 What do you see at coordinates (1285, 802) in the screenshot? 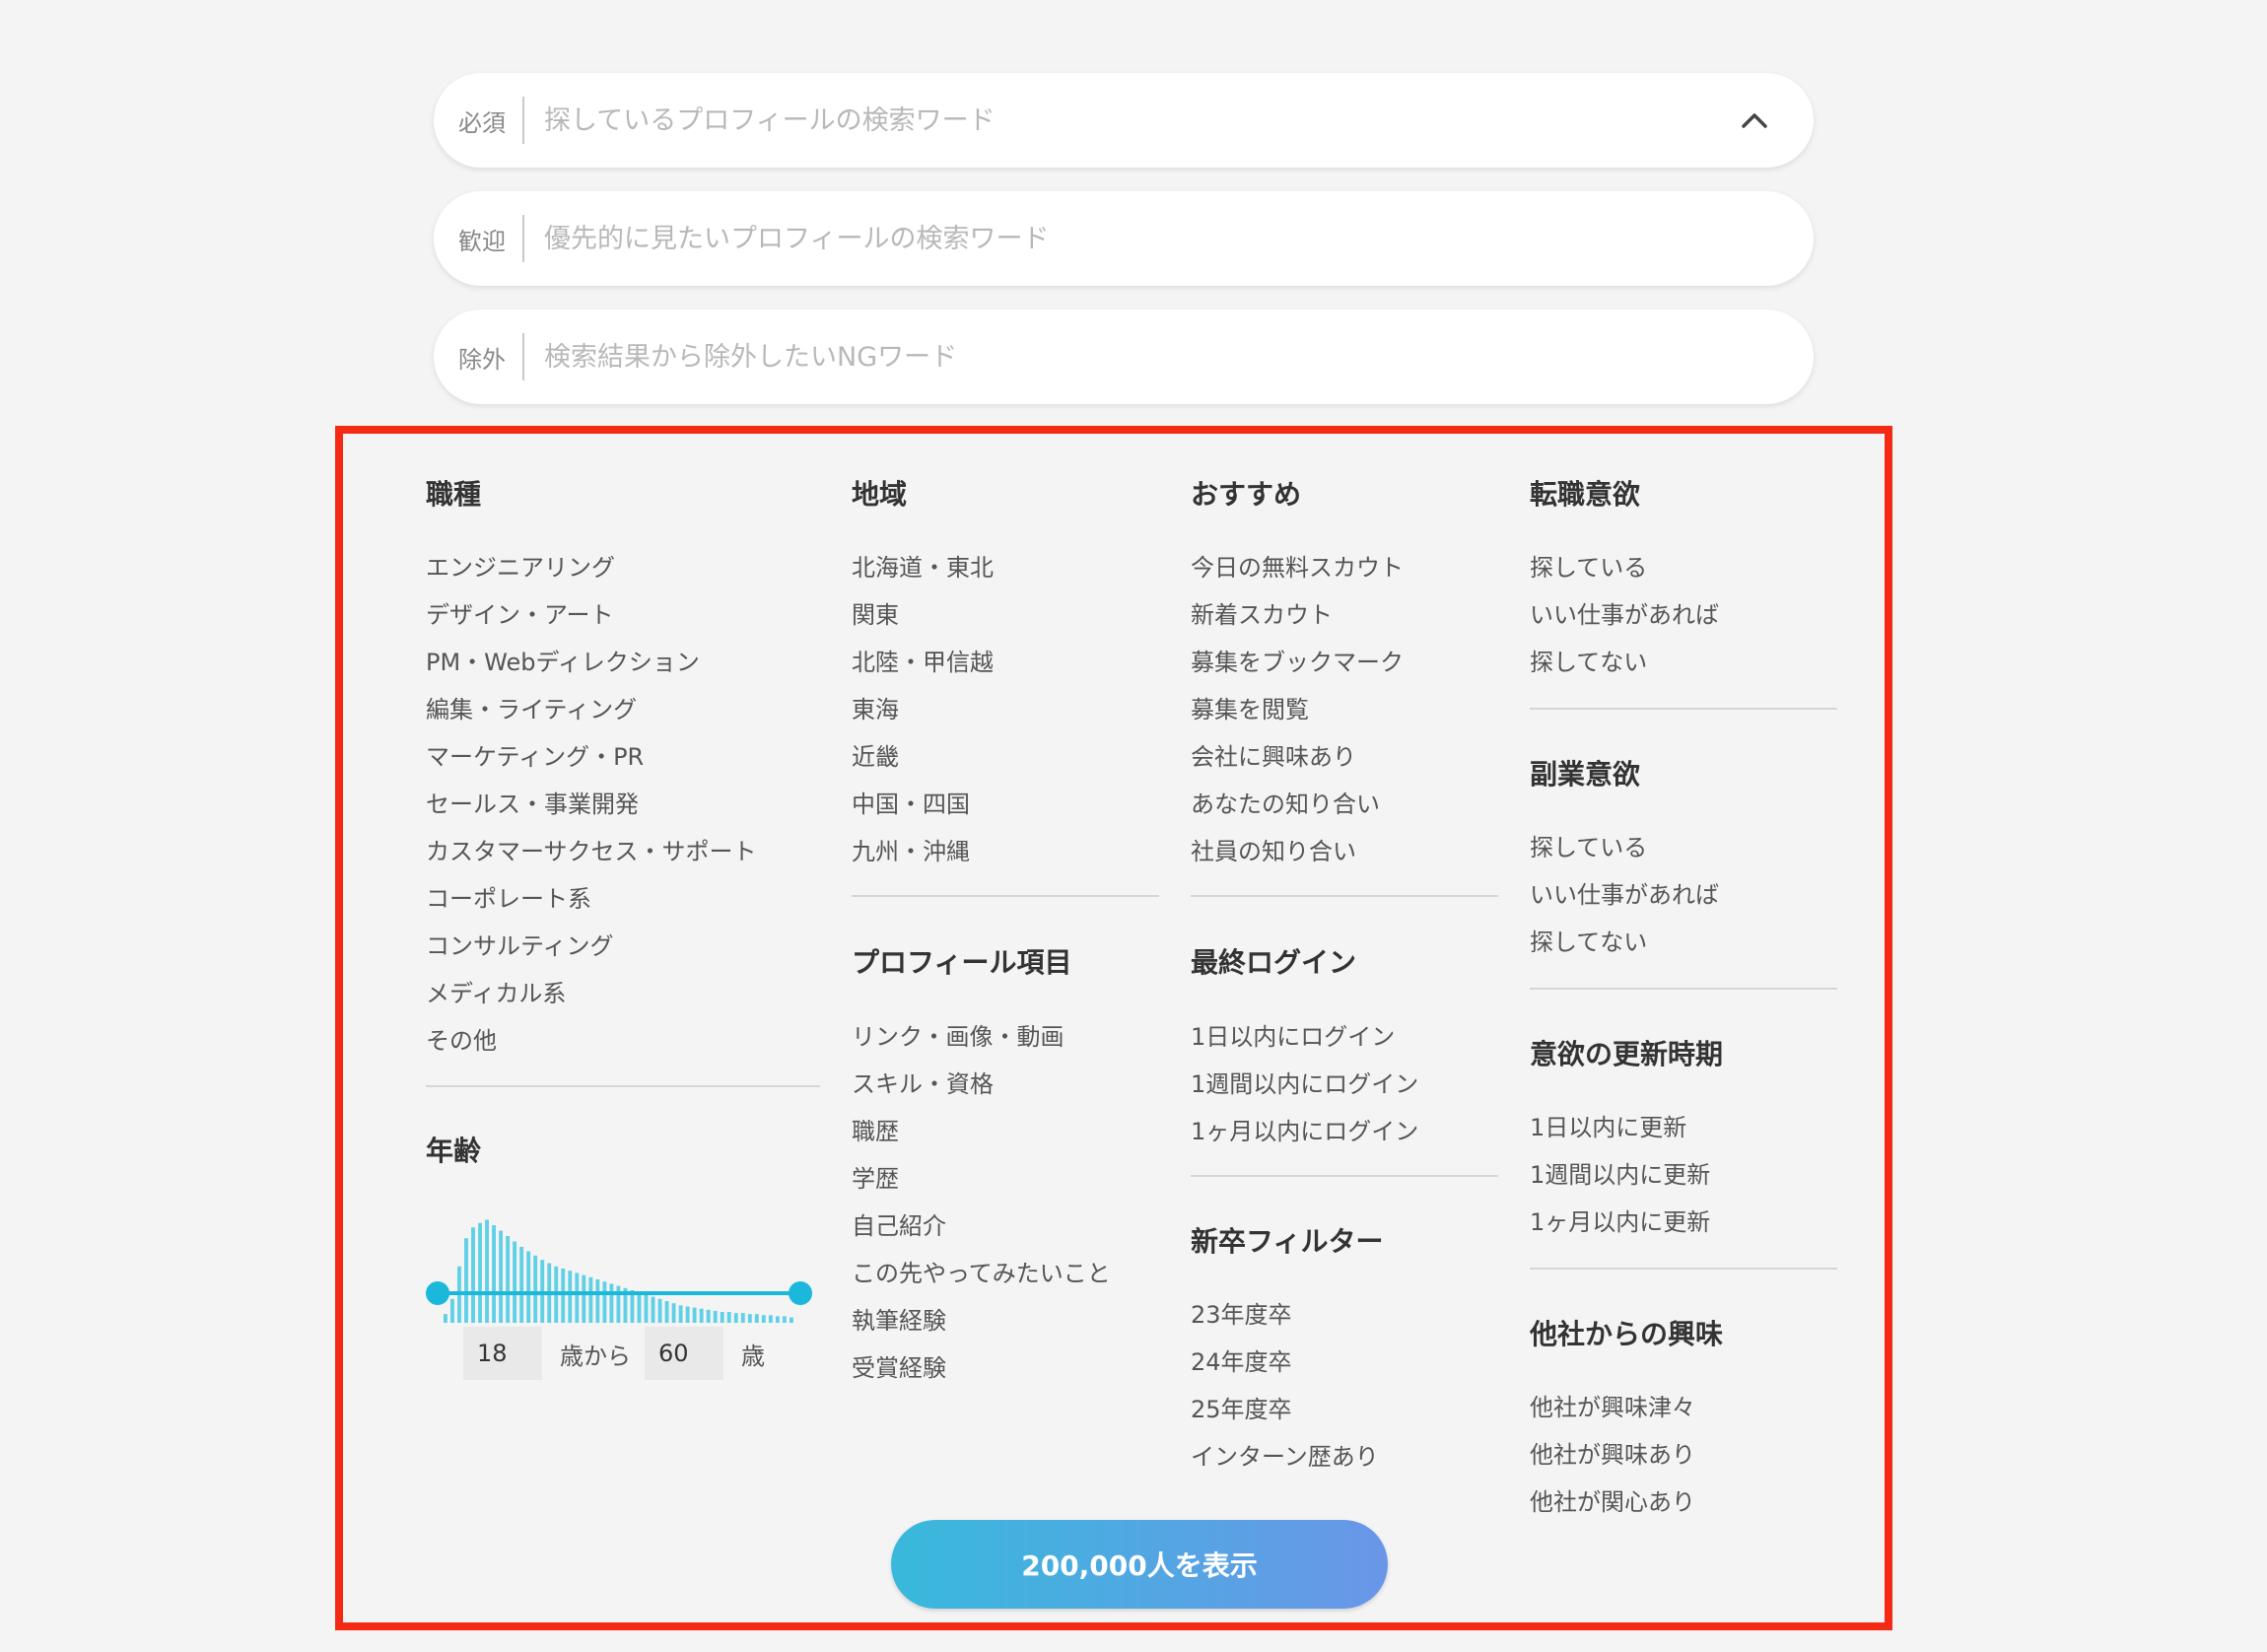
I see `recommended-option: あなたの知り合い` at bounding box center [1285, 802].